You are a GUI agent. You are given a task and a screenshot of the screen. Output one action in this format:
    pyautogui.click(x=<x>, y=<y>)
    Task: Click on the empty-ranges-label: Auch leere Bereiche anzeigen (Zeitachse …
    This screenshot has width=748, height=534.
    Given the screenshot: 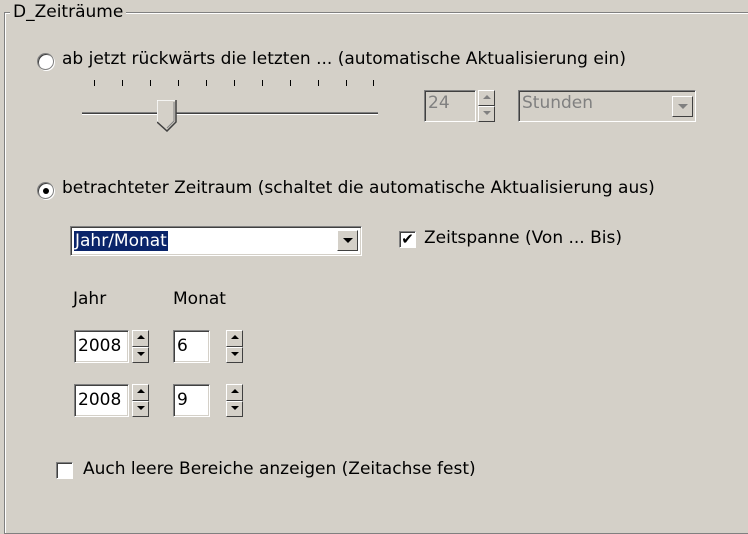 What is the action you would take?
    pyautogui.click(x=279, y=469)
    